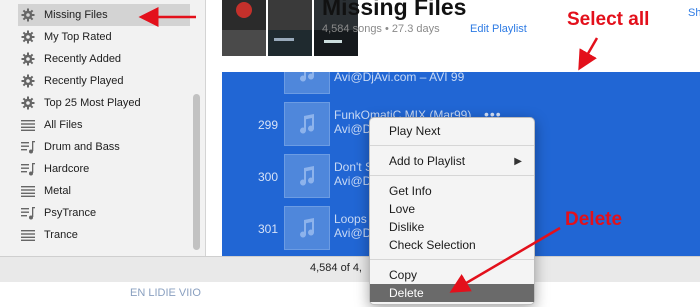 Image resolution: width=700 pixels, height=307 pixels. Describe the element at coordinates (518, 161) in the screenshot. I see `submenu-arrow-icon: ▶` at that location.